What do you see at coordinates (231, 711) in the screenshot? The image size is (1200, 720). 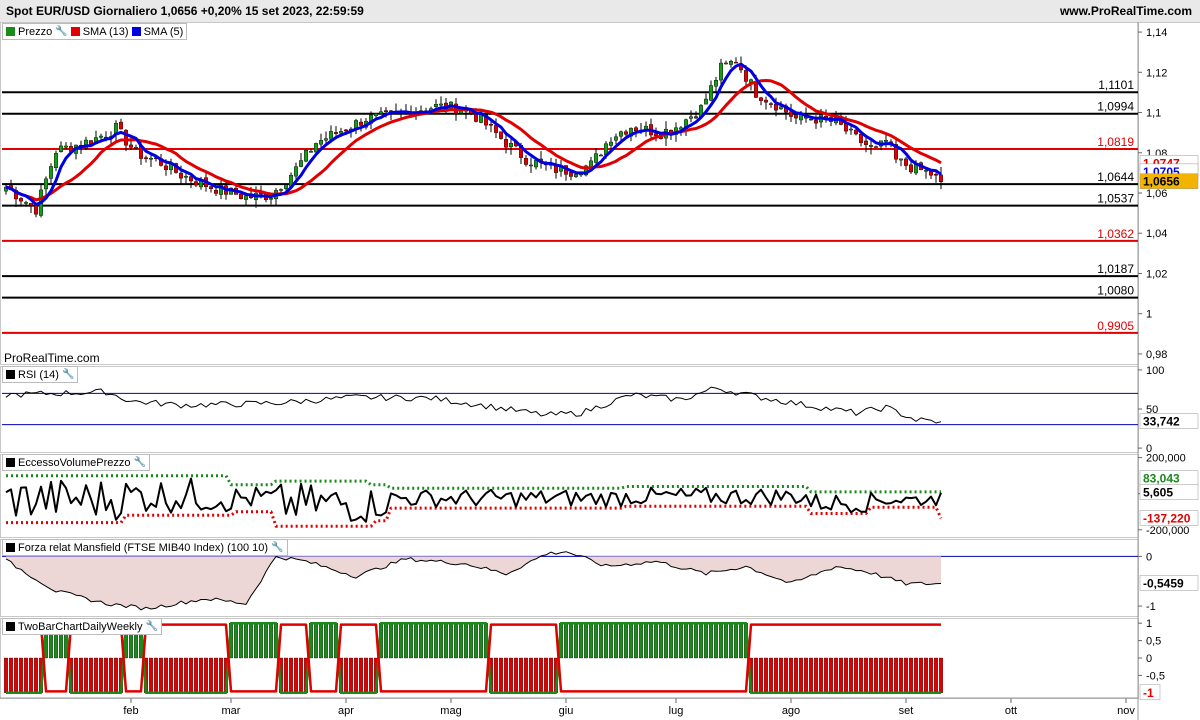 I see `x-tick-label-1: mar` at bounding box center [231, 711].